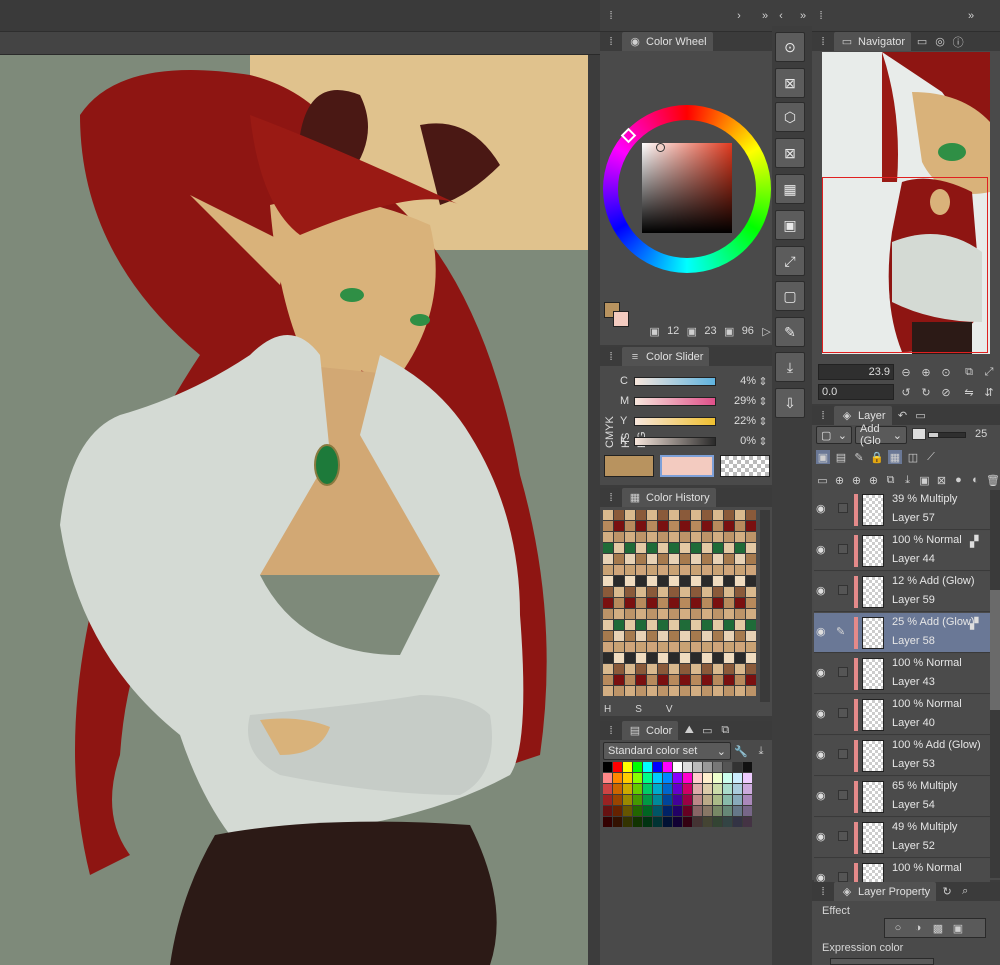 Image resolution: width=1000 pixels, height=965 pixels. I want to click on layer-name: Layer 44, so click(913, 559).